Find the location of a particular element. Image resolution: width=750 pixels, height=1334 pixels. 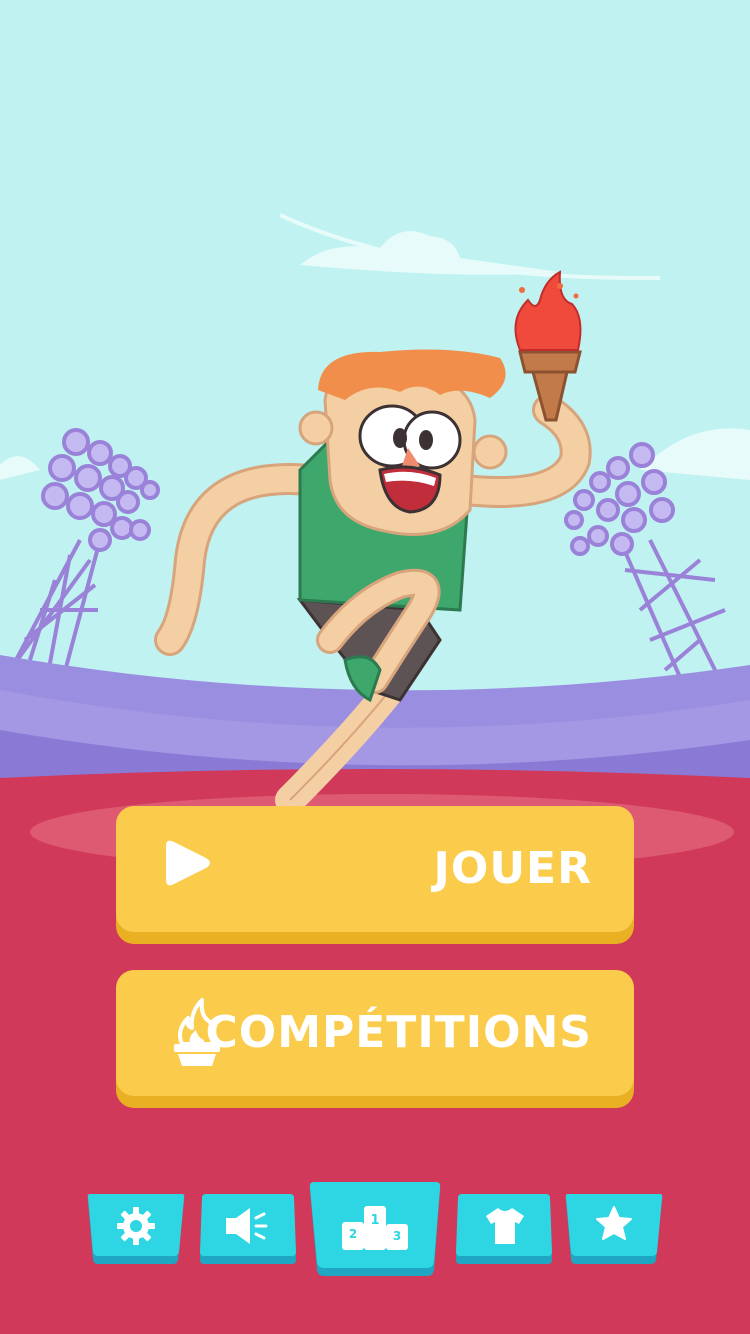

shirt-icon is located at coordinates (505, 1226).